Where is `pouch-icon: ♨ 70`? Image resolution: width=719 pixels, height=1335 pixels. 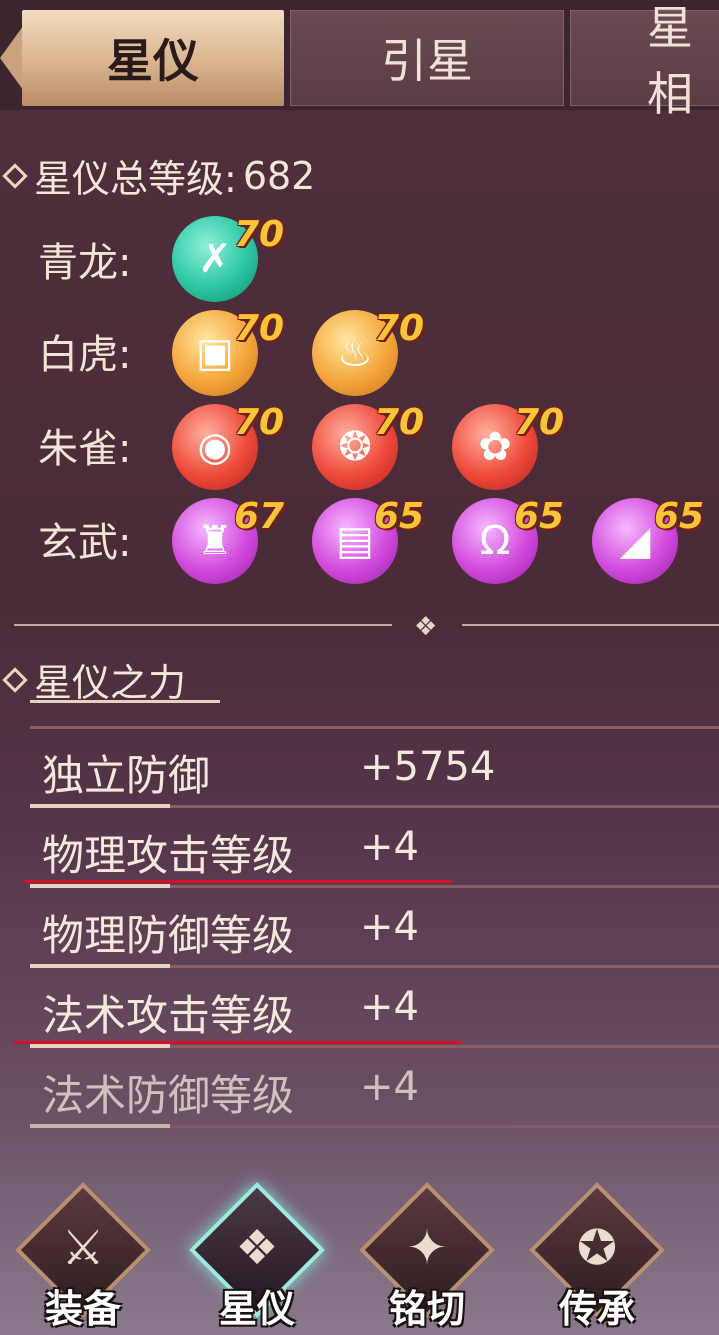 pouch-icon: ♨ 70 is located at coordinates (368, 352).